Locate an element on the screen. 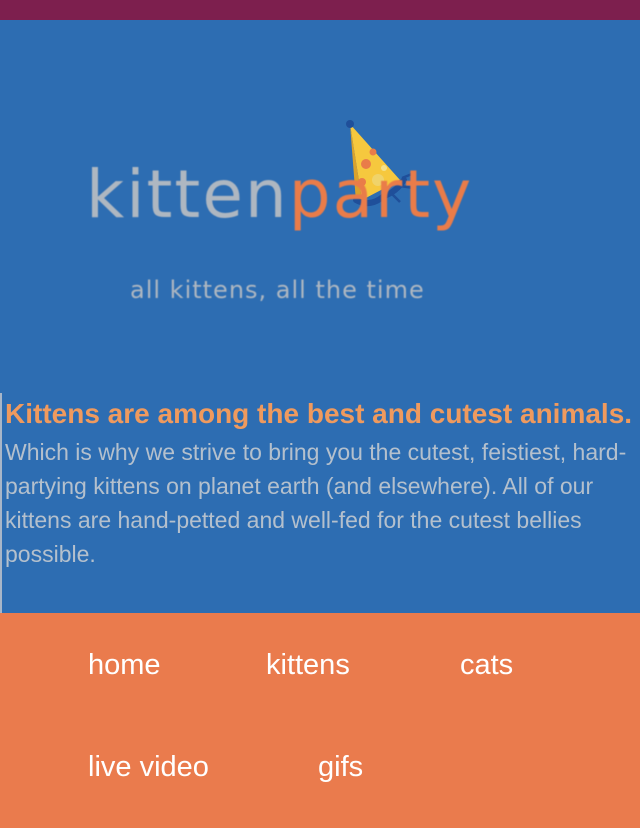 The width and height of the screenshot is (640, 828). logo-word-party: party is located at coordinates (381, 194).